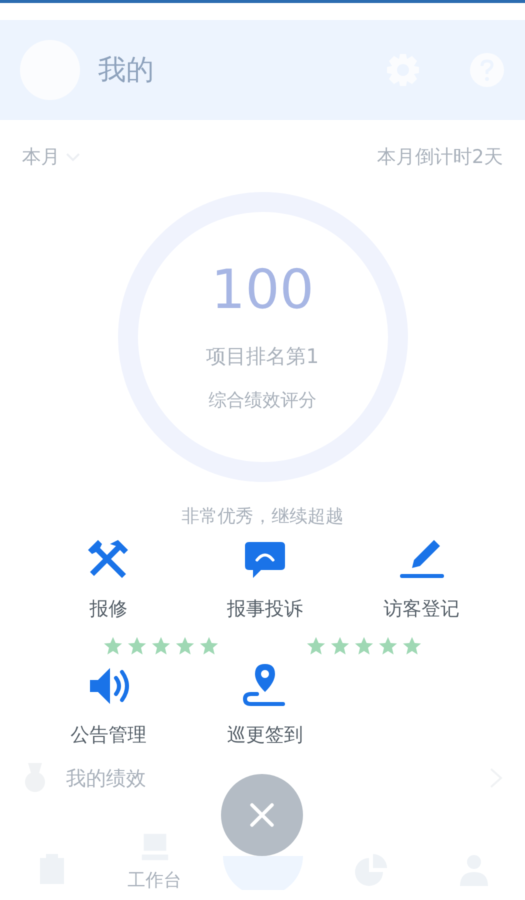 This screenshot has height=900, width=525. I want to click on page-title: 我的, so click(126, 70).